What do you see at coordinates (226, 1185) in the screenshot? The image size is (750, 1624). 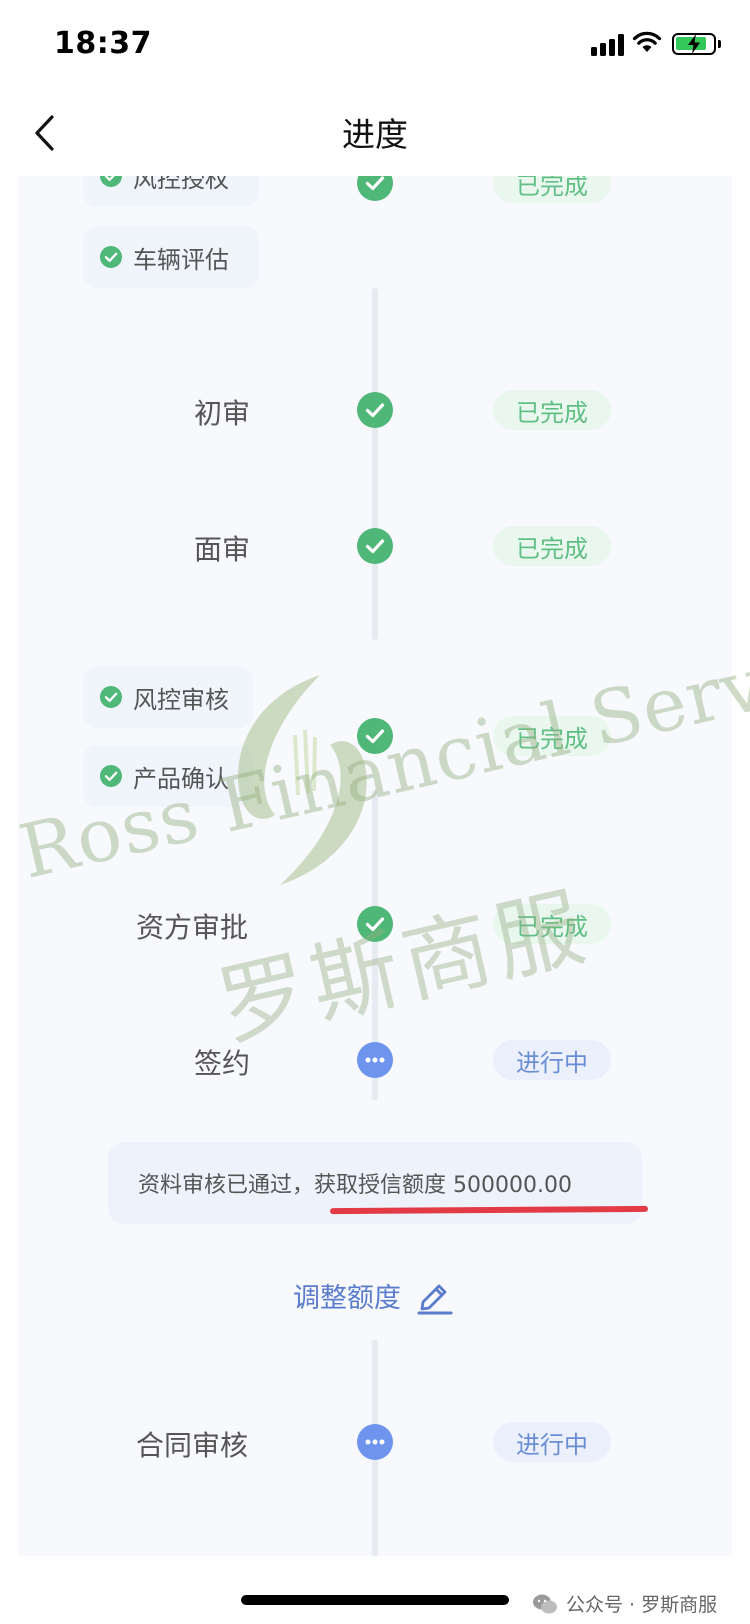 I see `credit-info-prefix: 资料审核已通过，` at bounding box center [226, 1185].